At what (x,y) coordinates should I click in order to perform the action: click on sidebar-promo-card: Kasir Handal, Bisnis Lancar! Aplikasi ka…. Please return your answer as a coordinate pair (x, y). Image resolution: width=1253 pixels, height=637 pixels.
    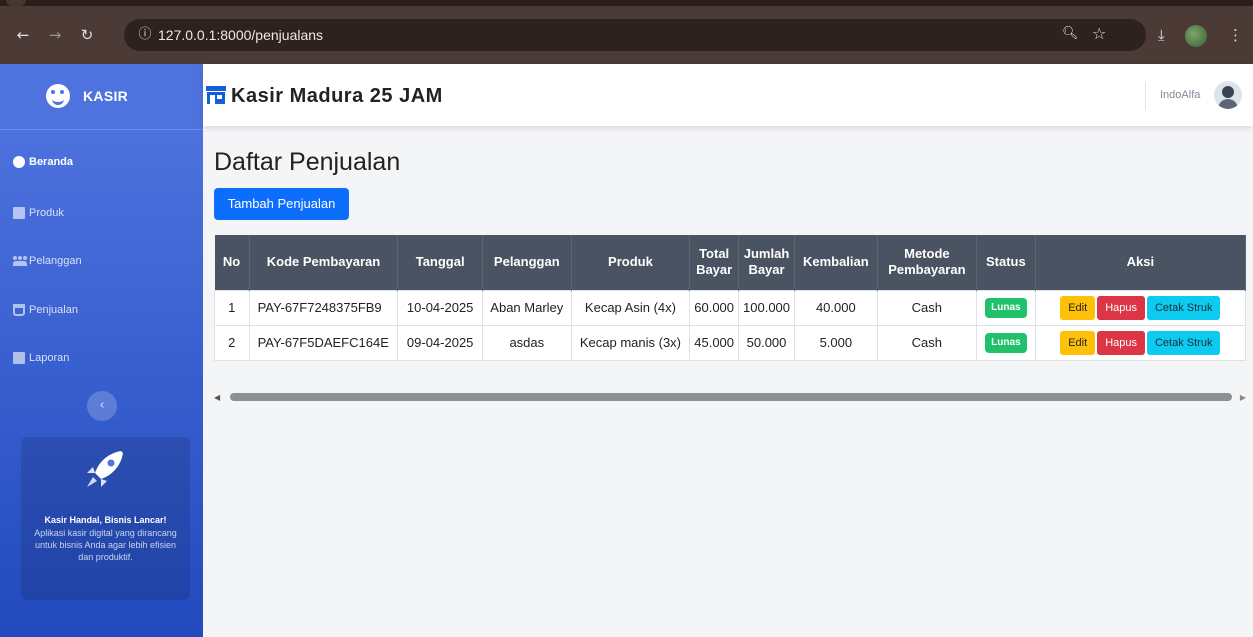
    Looking at the image, I should click on (105, 518).